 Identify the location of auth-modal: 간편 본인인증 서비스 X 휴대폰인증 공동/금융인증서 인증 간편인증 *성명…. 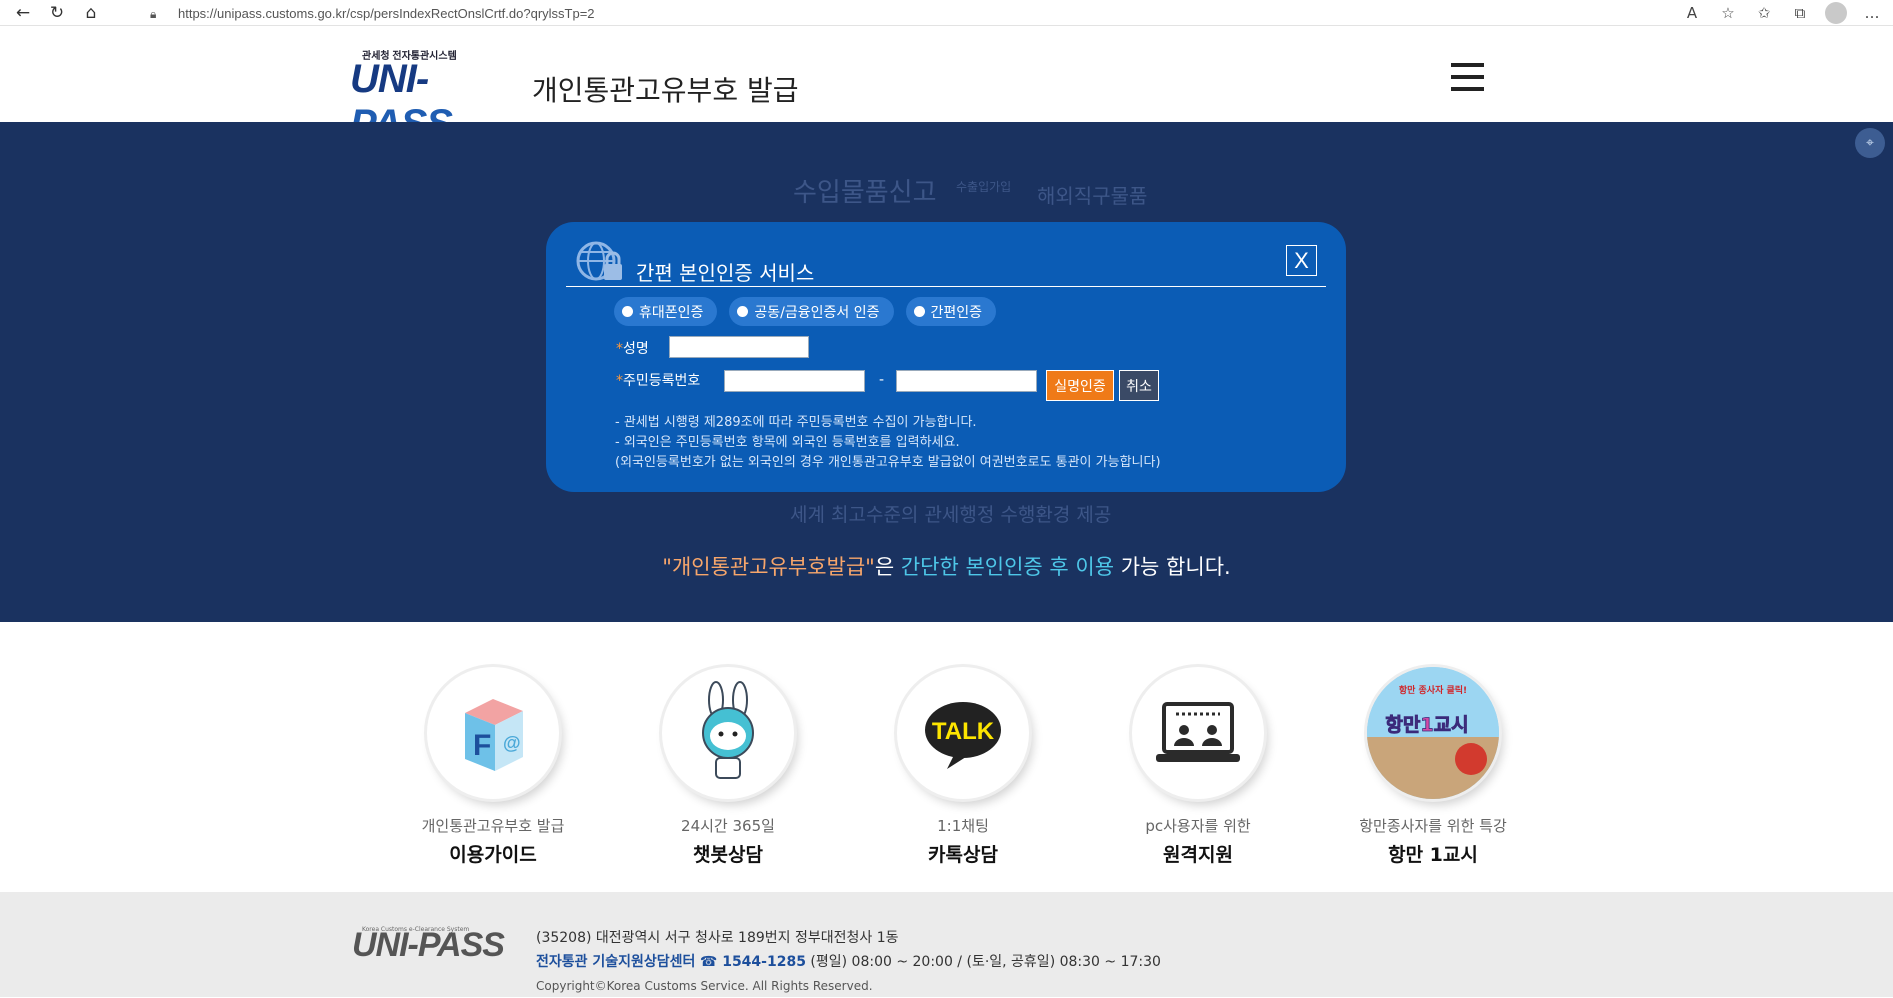
(946, 357).